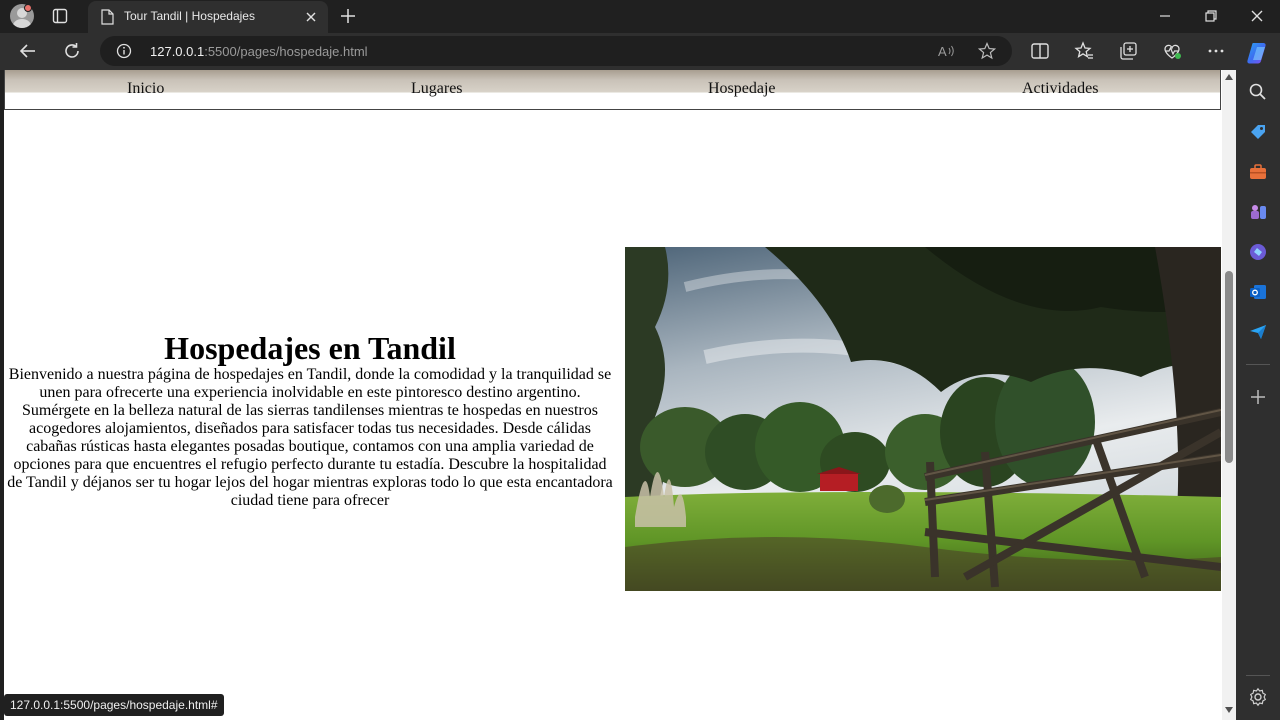 The height and width of the screenshot is (720, 1280). What do you see at coordinates (1258, 397) in the screenshot?
I see `add-icon` at bounding box center [1258, 397].